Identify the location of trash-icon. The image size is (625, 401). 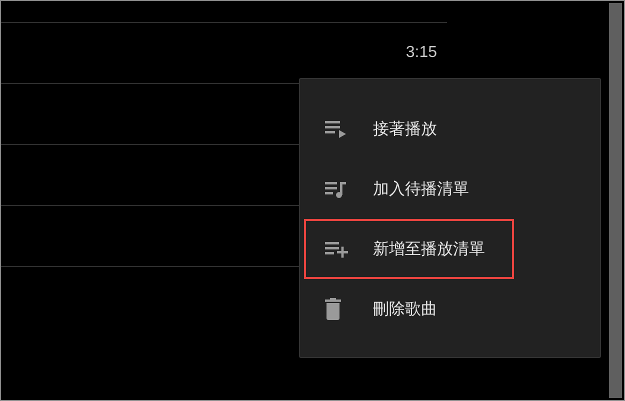
(333, 309).